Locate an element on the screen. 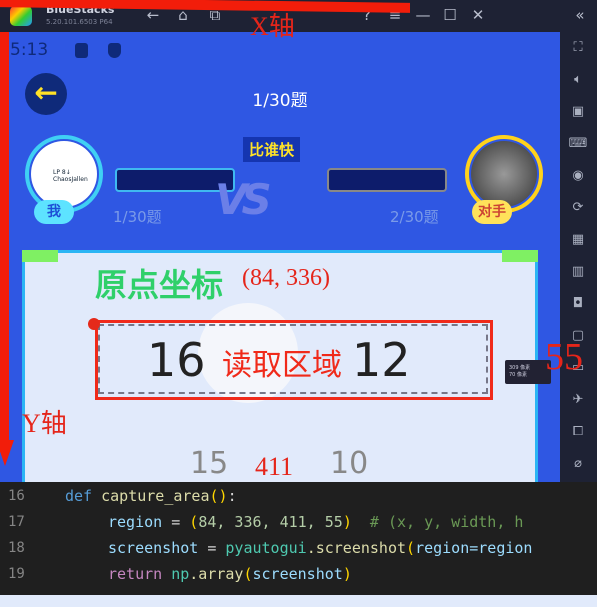  region-label: 读取区域 is located at coordinates (282, 365).